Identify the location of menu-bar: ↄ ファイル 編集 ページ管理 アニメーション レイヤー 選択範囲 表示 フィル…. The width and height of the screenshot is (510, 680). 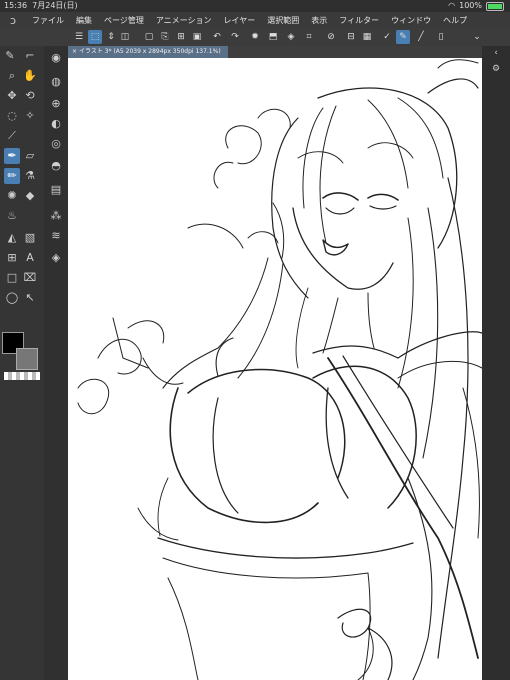
(255, 20).